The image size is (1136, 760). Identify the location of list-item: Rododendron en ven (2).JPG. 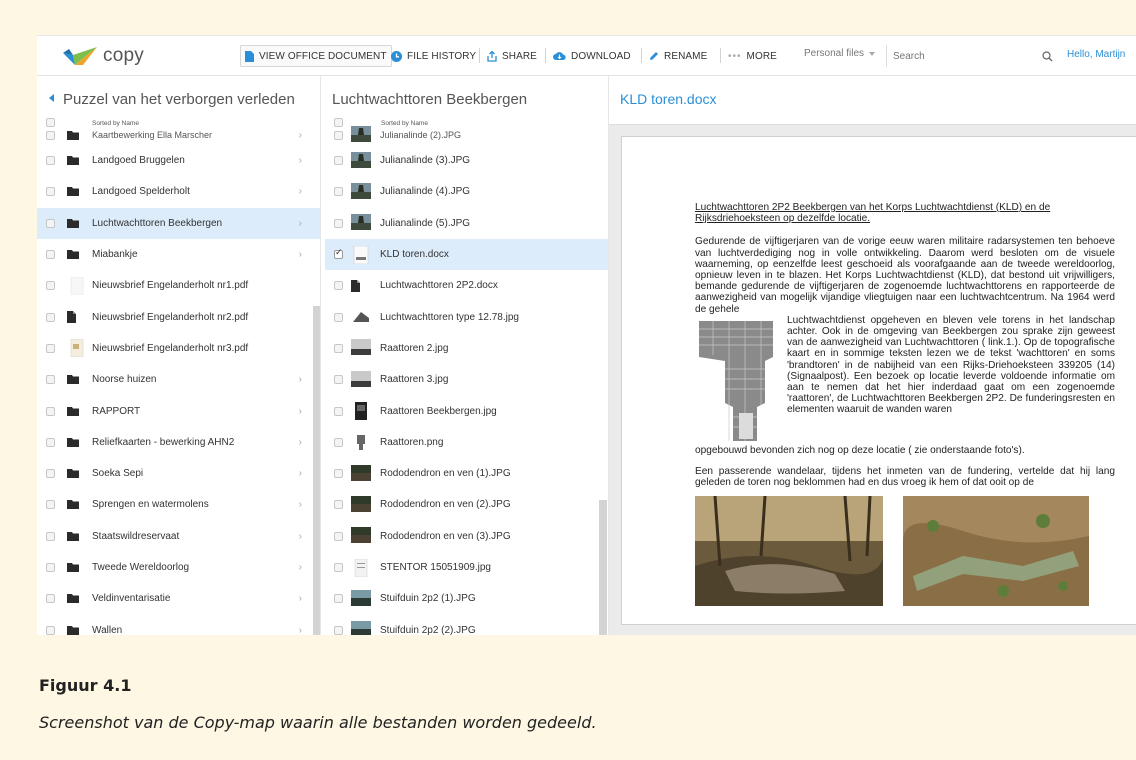
(466, 504).